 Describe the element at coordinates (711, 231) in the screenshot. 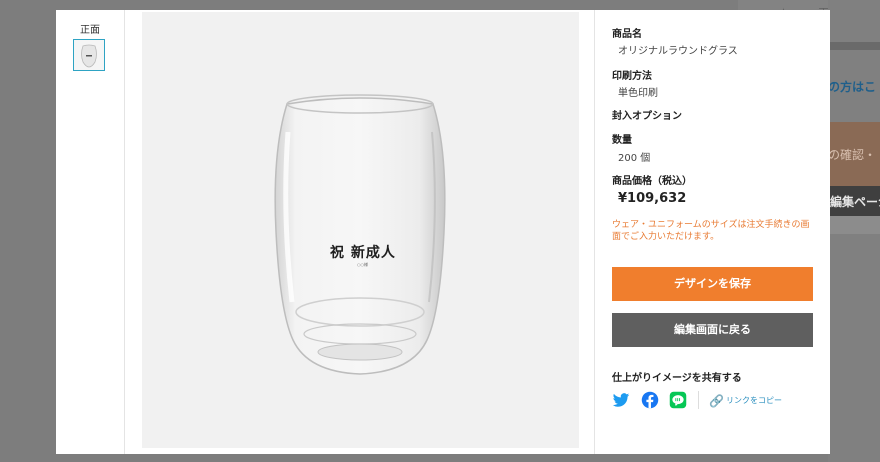

I see `size-note: ウェア・ユニフォームのサイズは注文手続きの画面でご入力いただけます。` at that location.